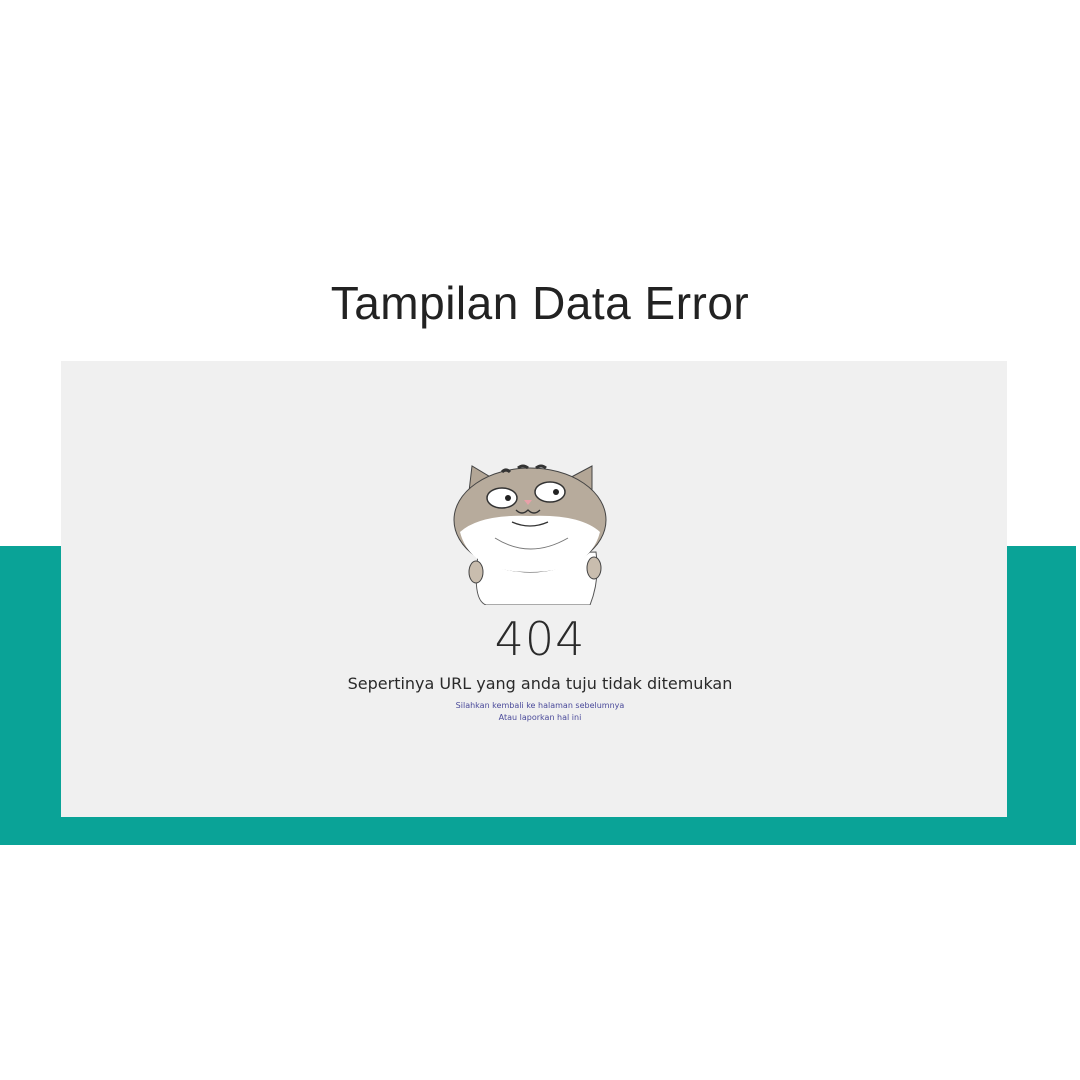  I want to click on page-title: Tampilan Data Error, so click(540, 303).